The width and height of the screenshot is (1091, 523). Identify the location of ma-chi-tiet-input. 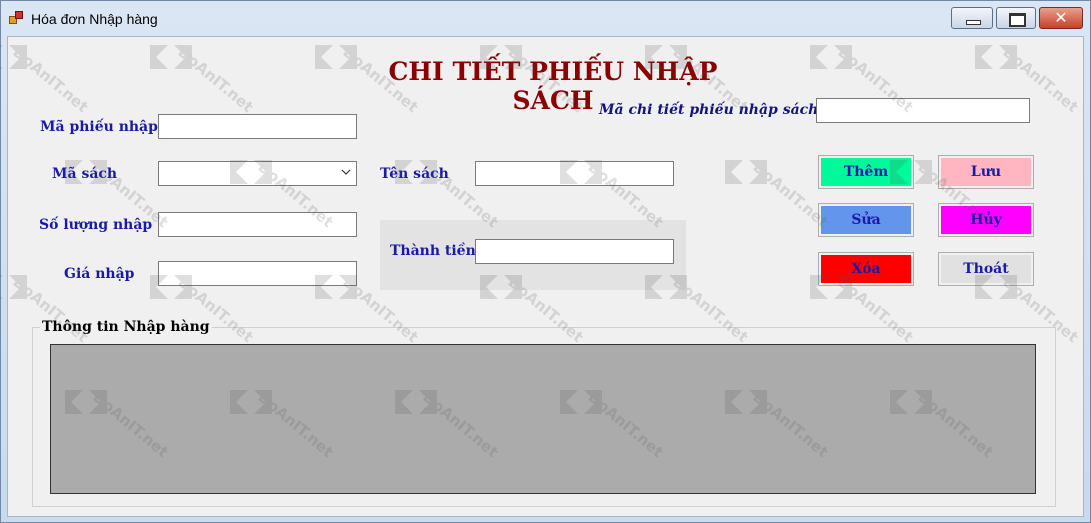
(923, 110).